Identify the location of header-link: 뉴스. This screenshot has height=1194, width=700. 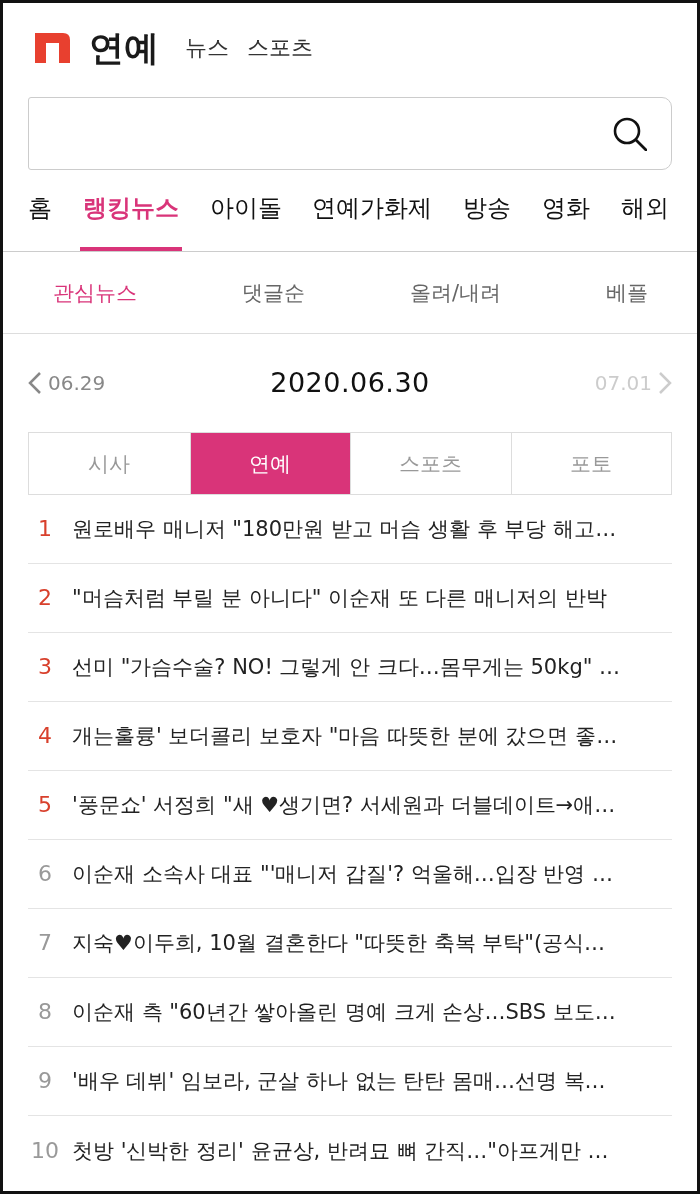
(207, 48).